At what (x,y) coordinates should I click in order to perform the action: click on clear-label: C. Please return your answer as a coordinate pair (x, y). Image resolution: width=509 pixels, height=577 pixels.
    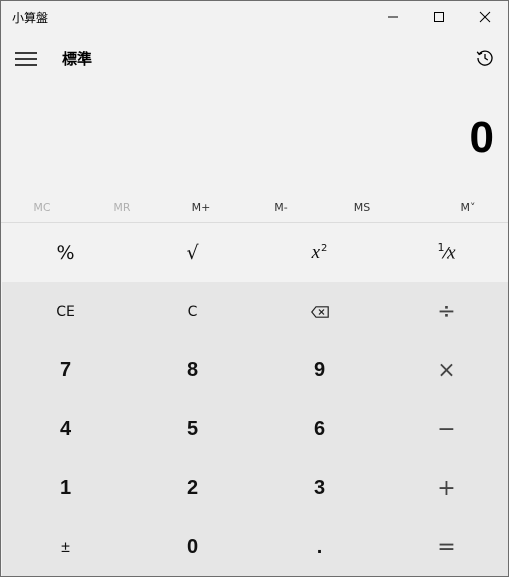
    Looking at the image, I should click on (192, 311).